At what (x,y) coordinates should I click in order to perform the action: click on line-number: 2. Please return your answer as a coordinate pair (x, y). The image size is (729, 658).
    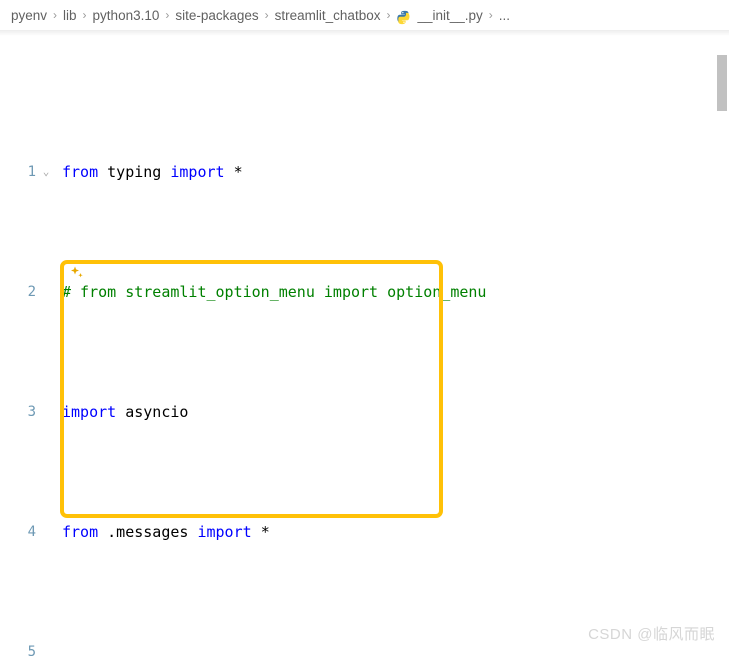
    Looking at the image, I should click on (31, 292).